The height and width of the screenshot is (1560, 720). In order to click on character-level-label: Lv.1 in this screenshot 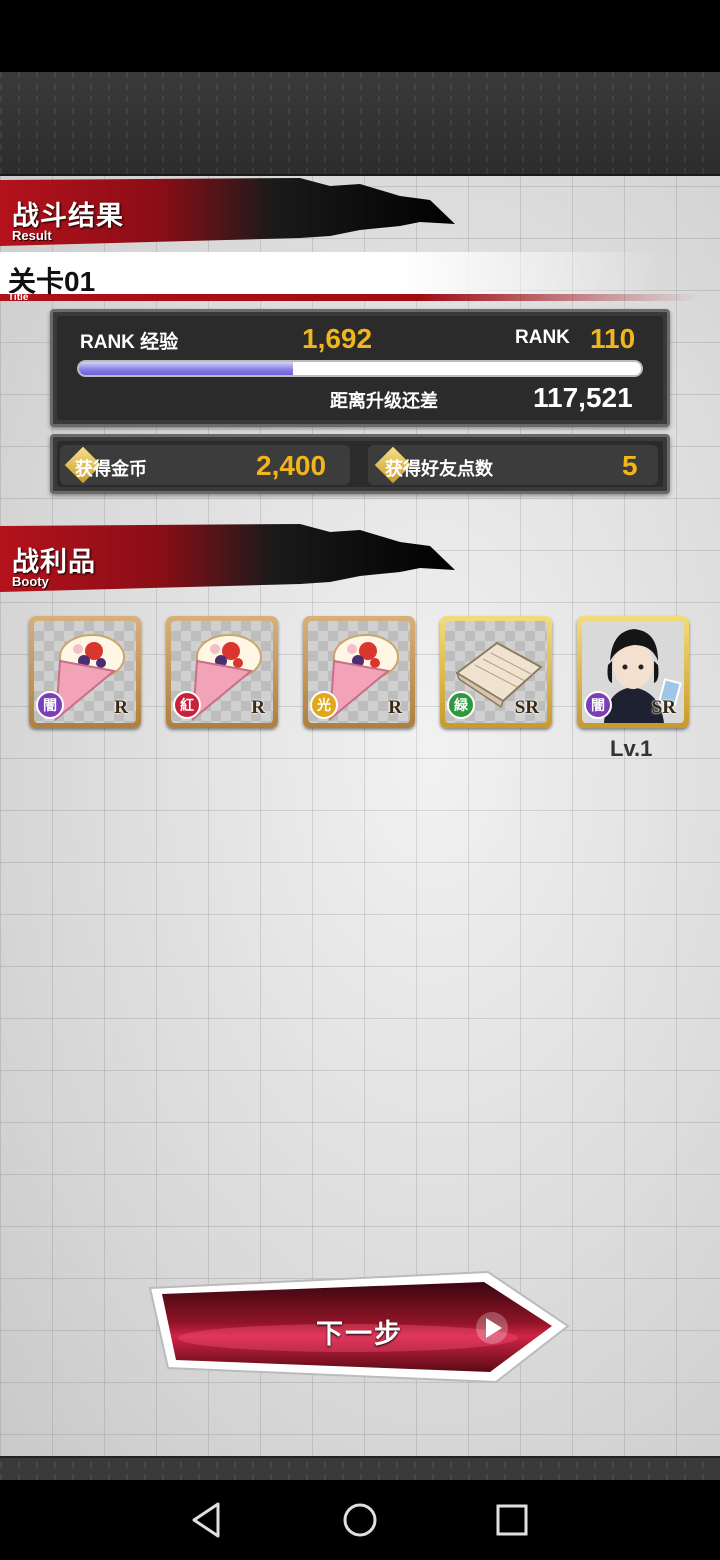, I will do `click(631, 748)`.